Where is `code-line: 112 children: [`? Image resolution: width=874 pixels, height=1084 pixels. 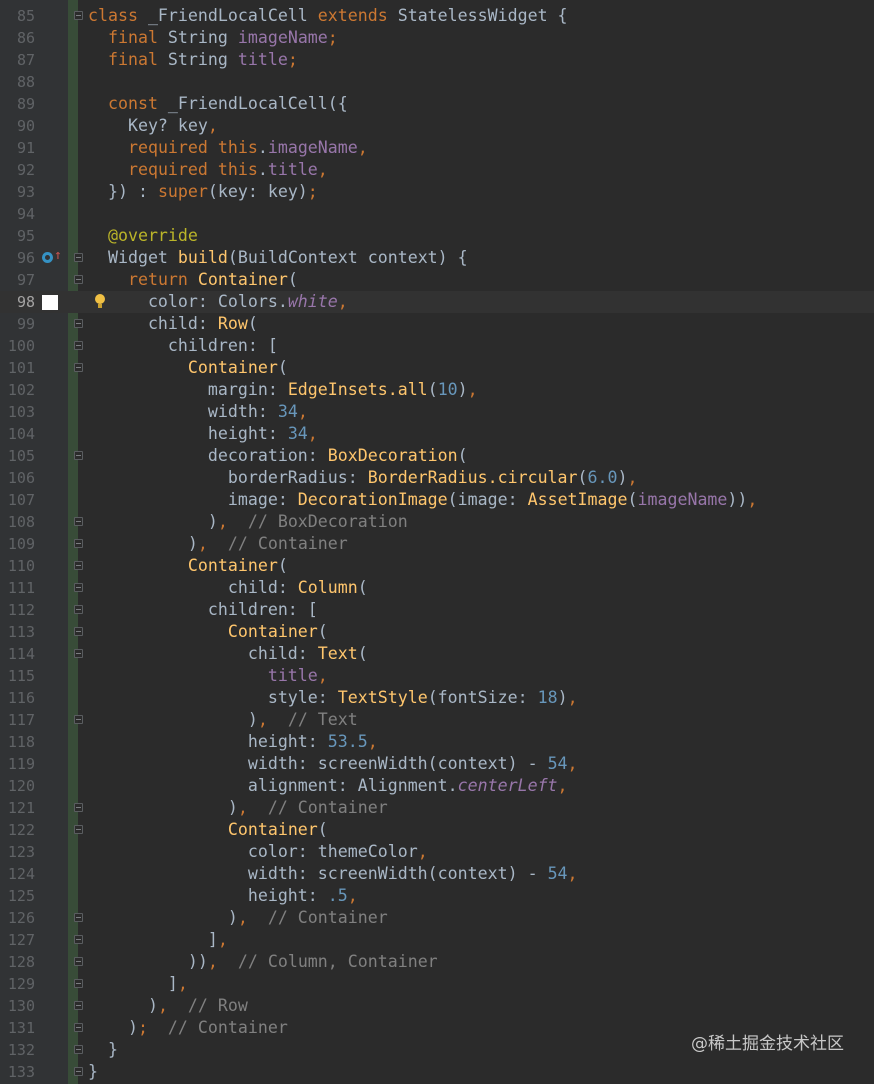
code-line: 112 children: [ is located at coordinates (437, 610).